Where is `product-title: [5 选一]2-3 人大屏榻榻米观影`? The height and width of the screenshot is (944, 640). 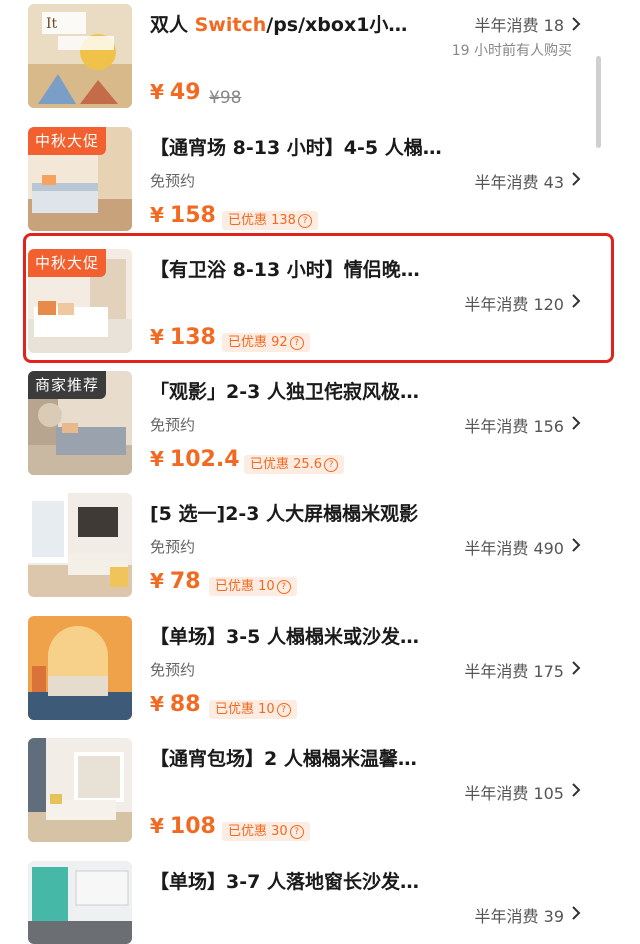 product-title: [5 选一]2-3 人大屏榻榻米观影 is located at coordinates (300, 512).